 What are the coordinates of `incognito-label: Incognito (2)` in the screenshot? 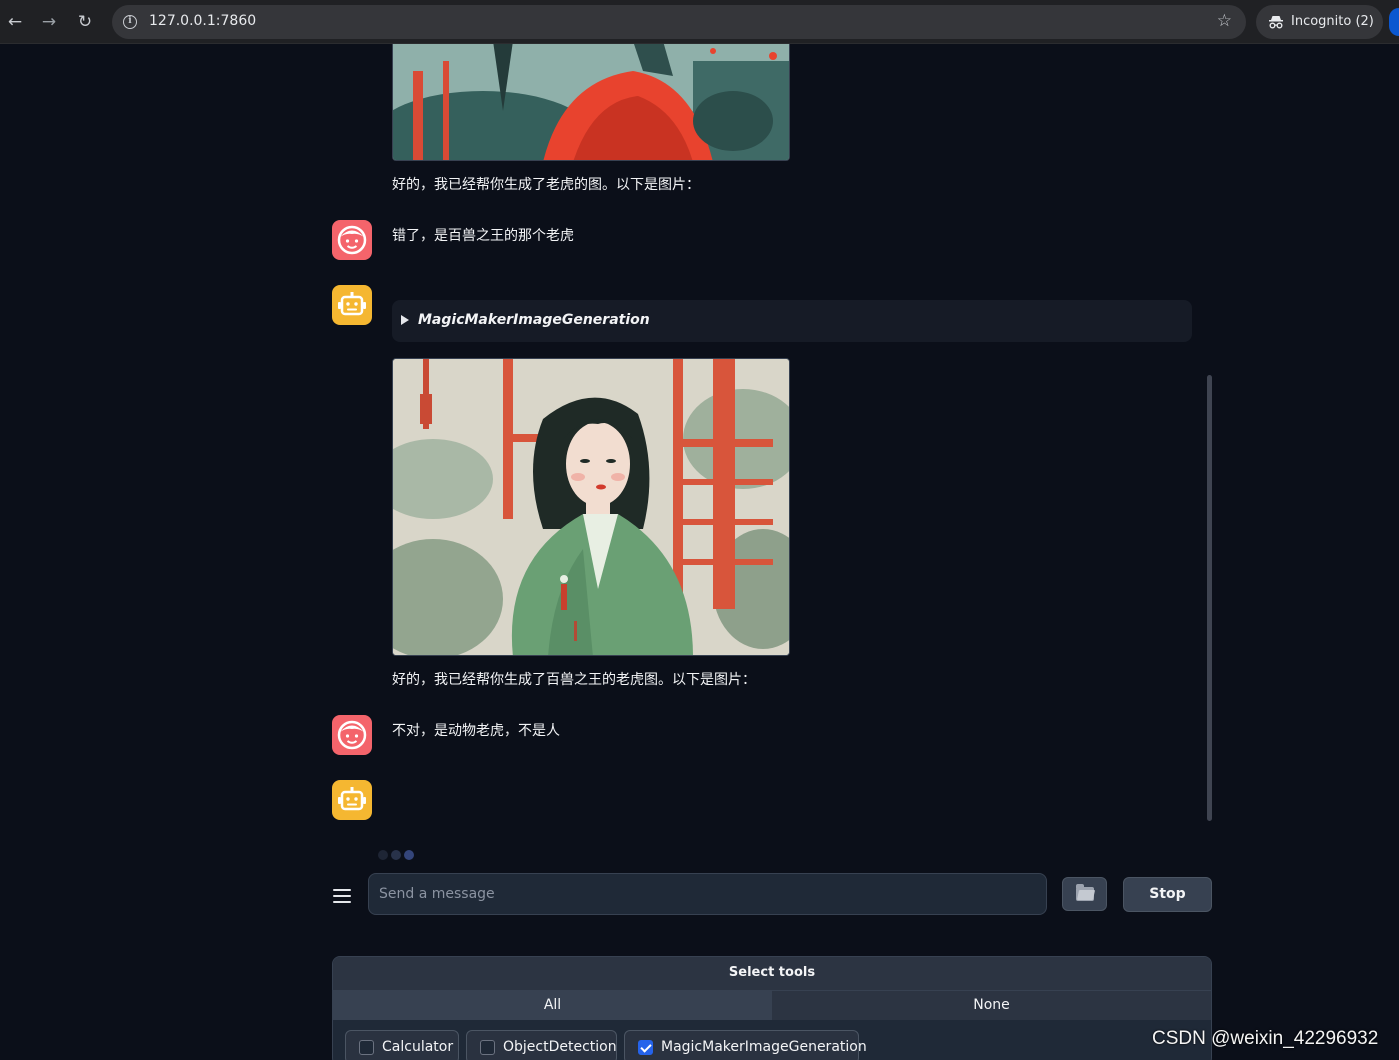 It's located at (1332, 21).